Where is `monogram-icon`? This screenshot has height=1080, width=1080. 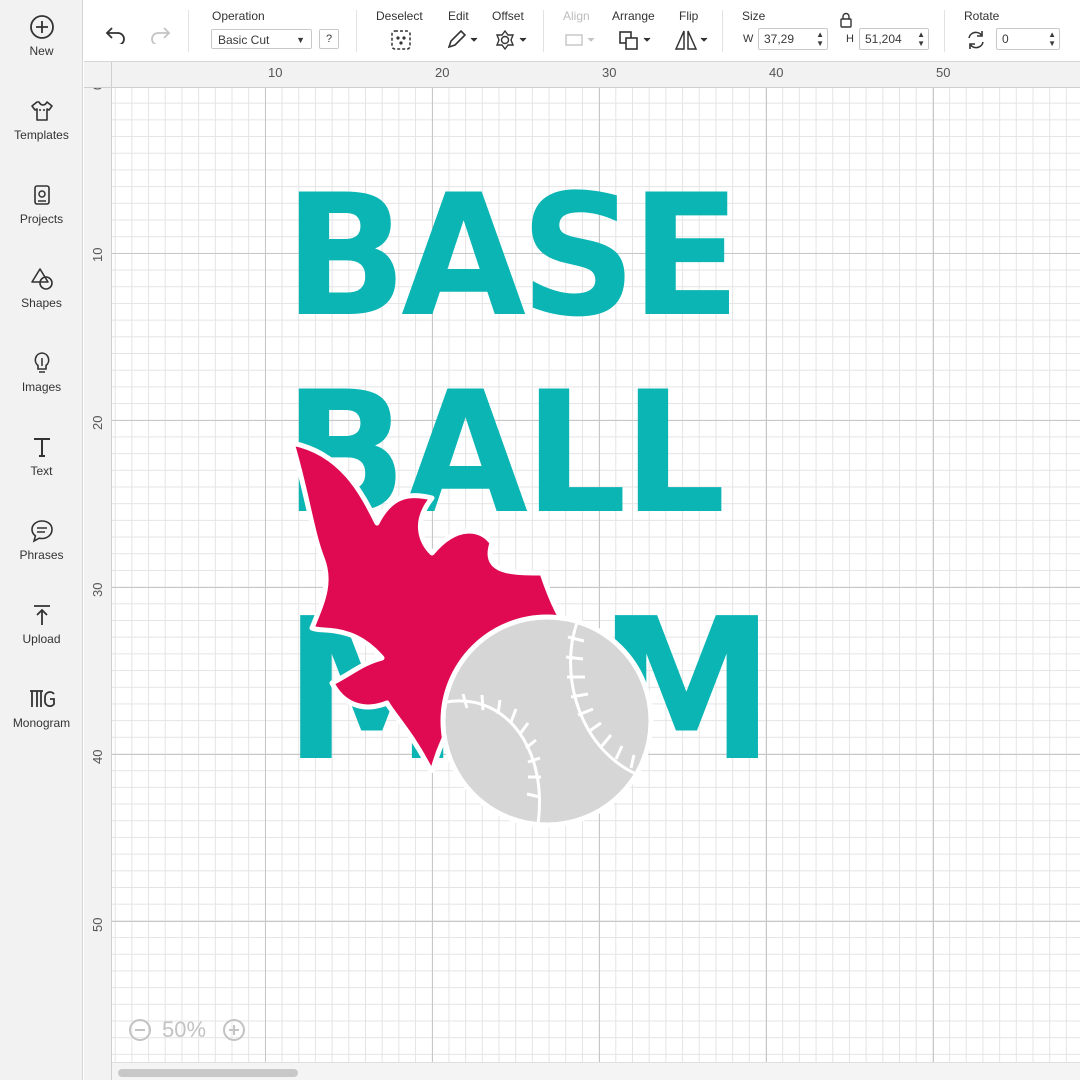
monogram-icon is located at coordinates (42, 698).